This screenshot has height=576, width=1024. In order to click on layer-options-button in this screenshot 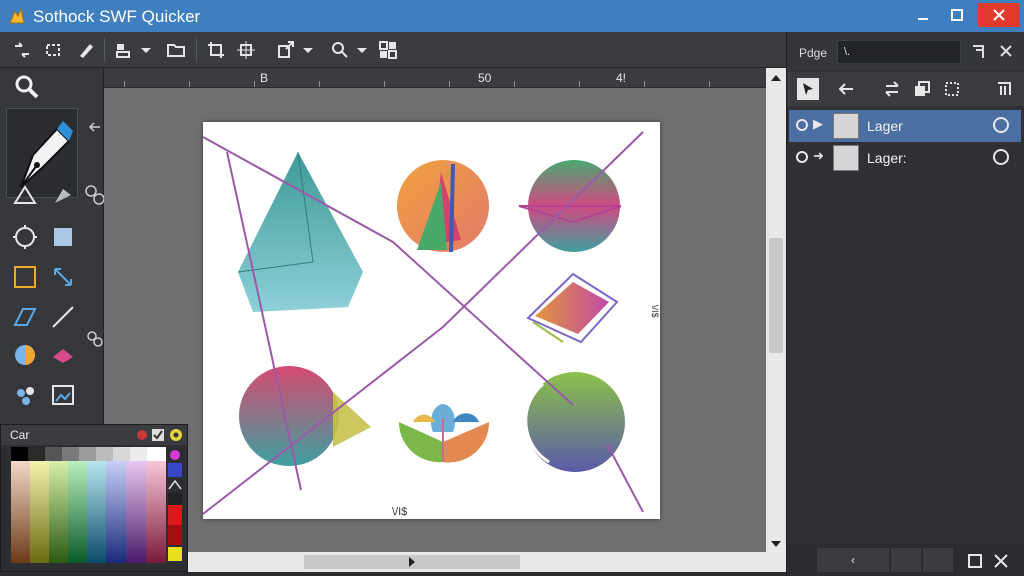, I will do `click(1004, 89)`.